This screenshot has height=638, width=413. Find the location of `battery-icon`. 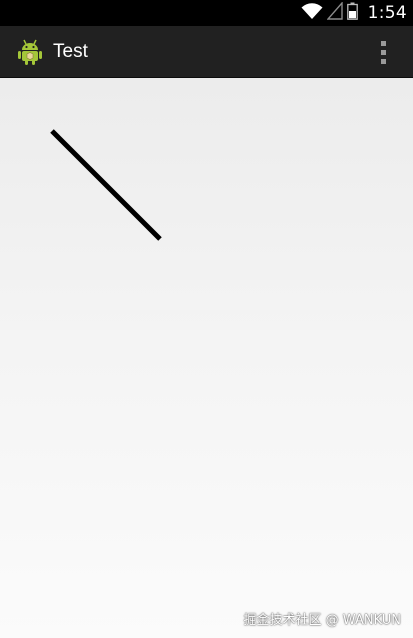

battery-icon is located at coordinates (352, 13).